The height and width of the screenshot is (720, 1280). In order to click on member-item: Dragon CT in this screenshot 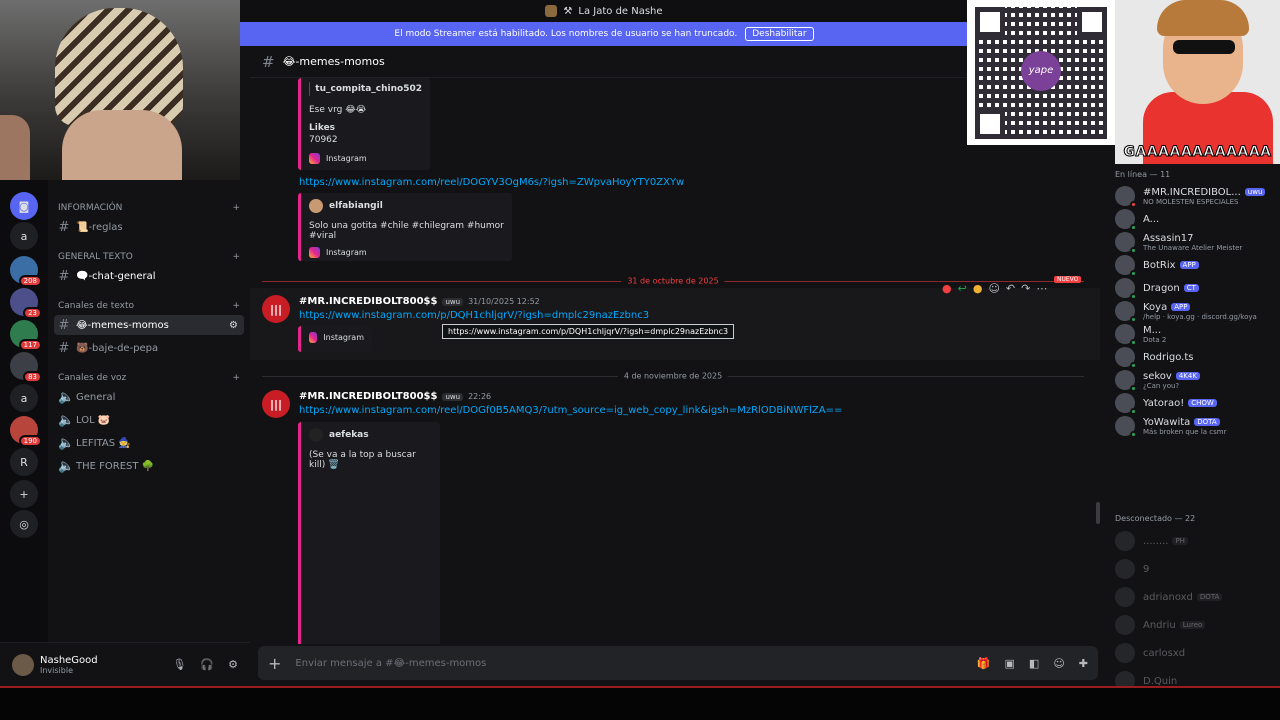, I will do `click(1197, 288)`.